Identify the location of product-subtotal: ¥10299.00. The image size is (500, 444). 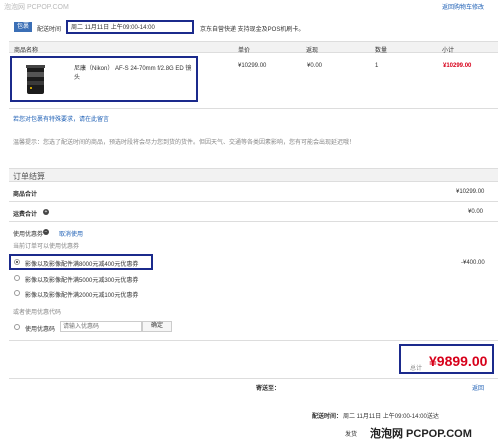
(457, 66).